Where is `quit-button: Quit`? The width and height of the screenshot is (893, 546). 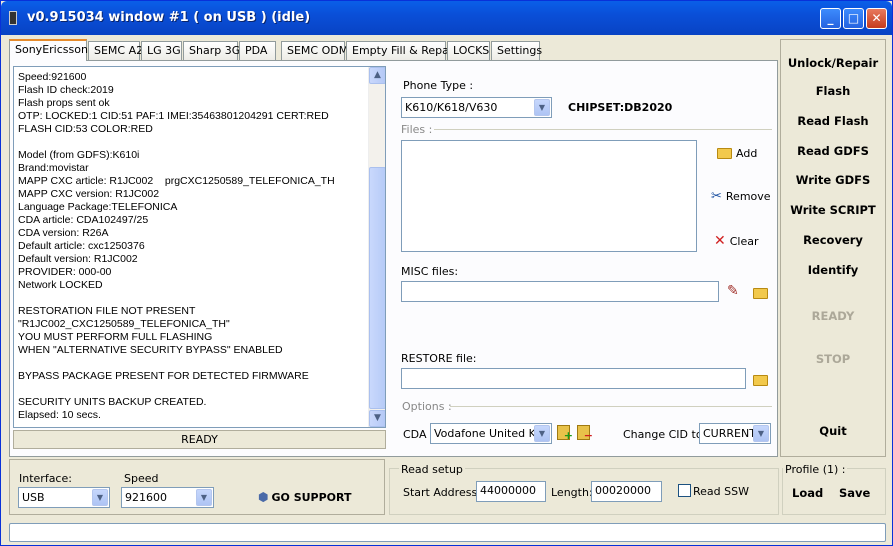 quit-button: Quit is located at coordinates (833, 431).